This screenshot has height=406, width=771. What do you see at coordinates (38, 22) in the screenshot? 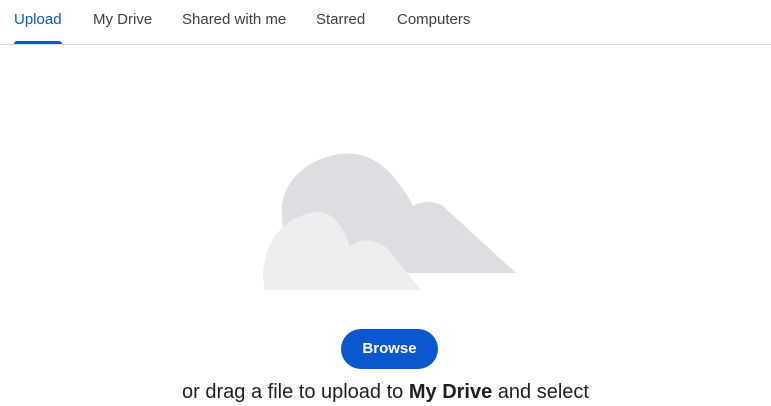
I see `tab-upload: Upload` at bounding box center [38, 22].